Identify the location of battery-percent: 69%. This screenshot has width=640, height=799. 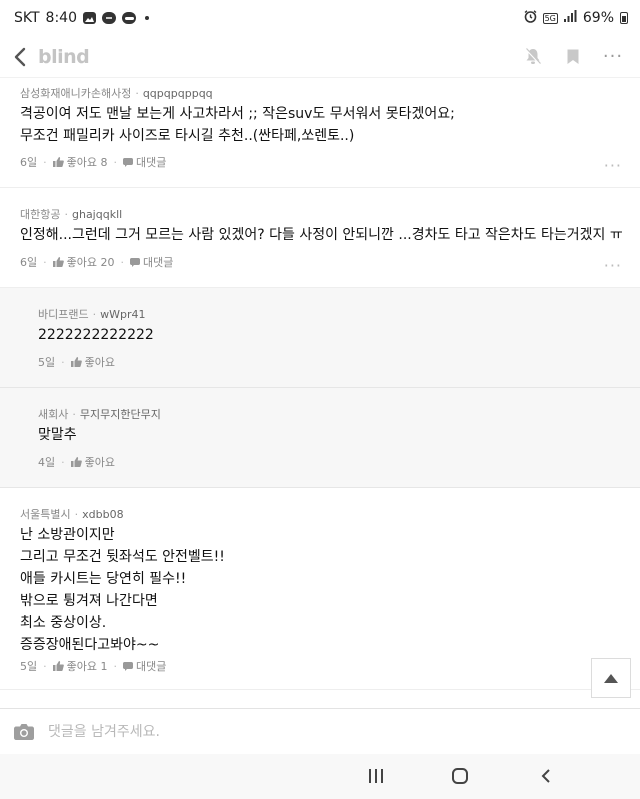
(598, 18).